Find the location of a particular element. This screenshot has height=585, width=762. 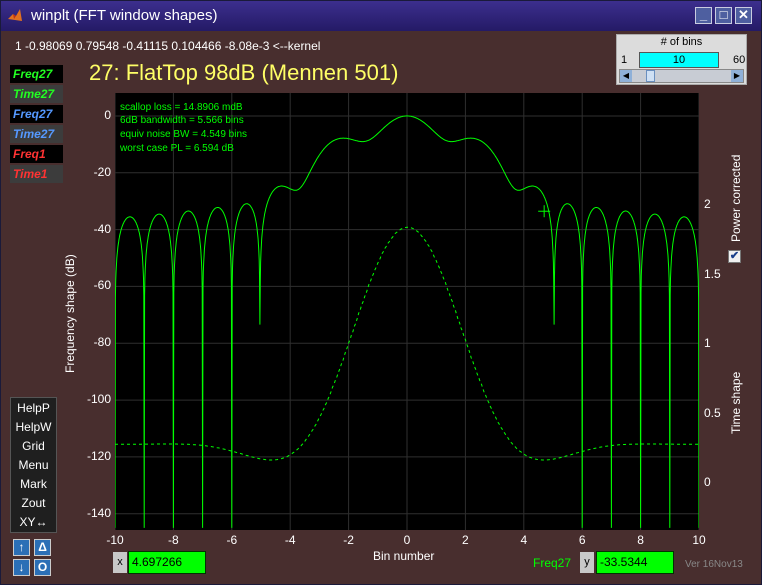

x-tick-label: 6 is located at coordinates (582, 540).